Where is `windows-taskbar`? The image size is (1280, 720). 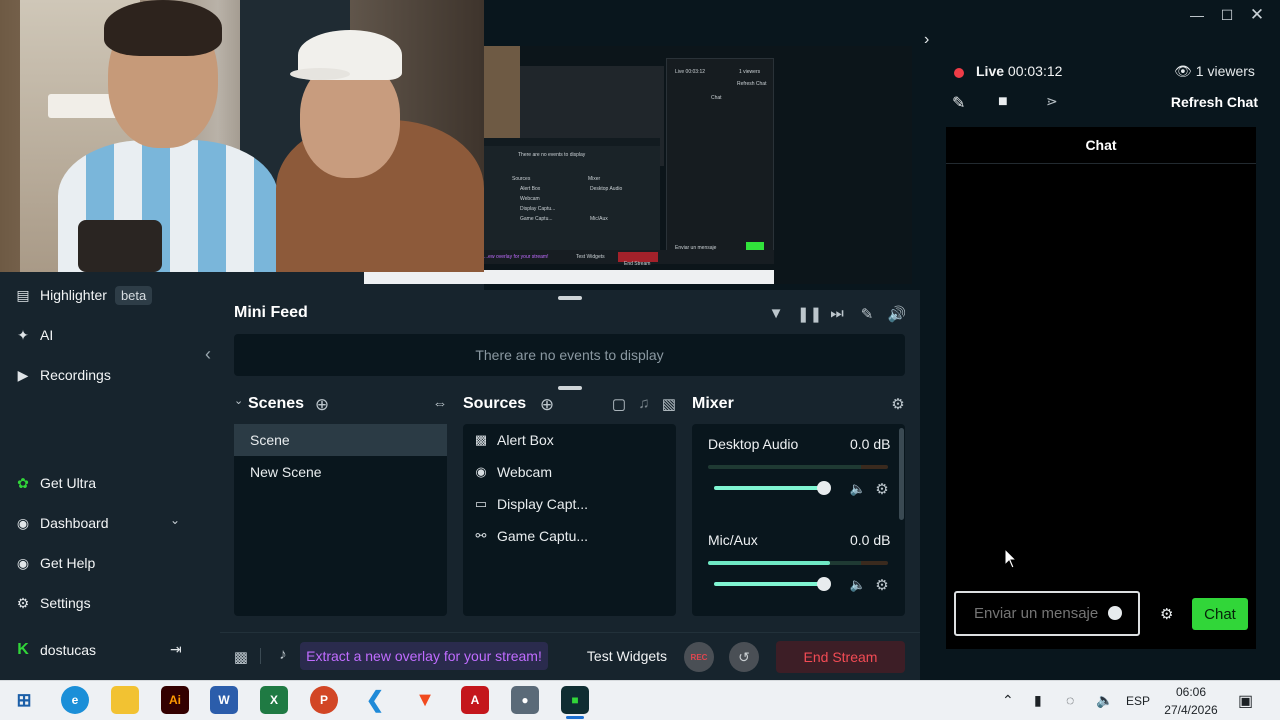 windows-taskbar is located at coordinates (640, 700).